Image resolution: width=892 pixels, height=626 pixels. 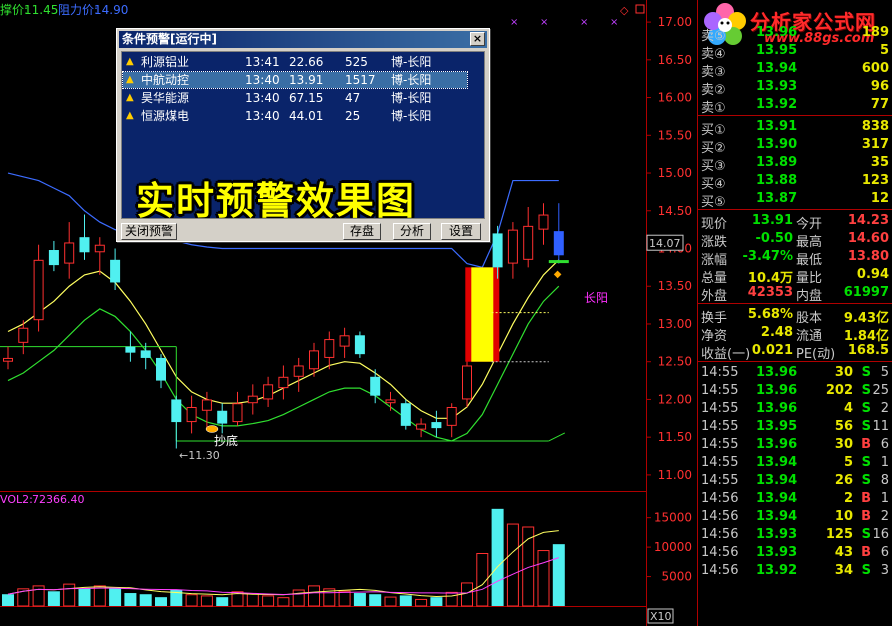 What do you see at coordinates (884, 462) in the screenshot?
I see `tick-count: 1` at bounding box center [884, 462].